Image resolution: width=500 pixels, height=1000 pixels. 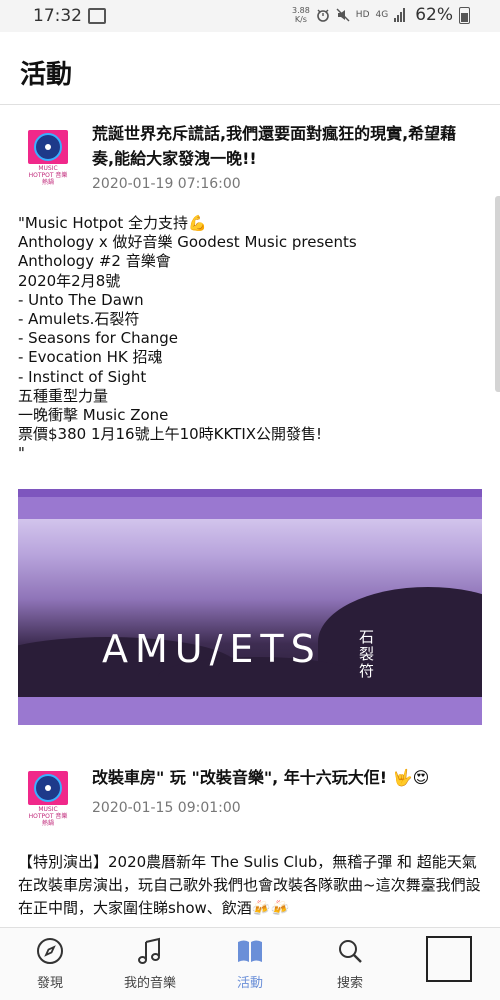 I want to click on net-speed-unit: K/s, so click(x=300, y=19).